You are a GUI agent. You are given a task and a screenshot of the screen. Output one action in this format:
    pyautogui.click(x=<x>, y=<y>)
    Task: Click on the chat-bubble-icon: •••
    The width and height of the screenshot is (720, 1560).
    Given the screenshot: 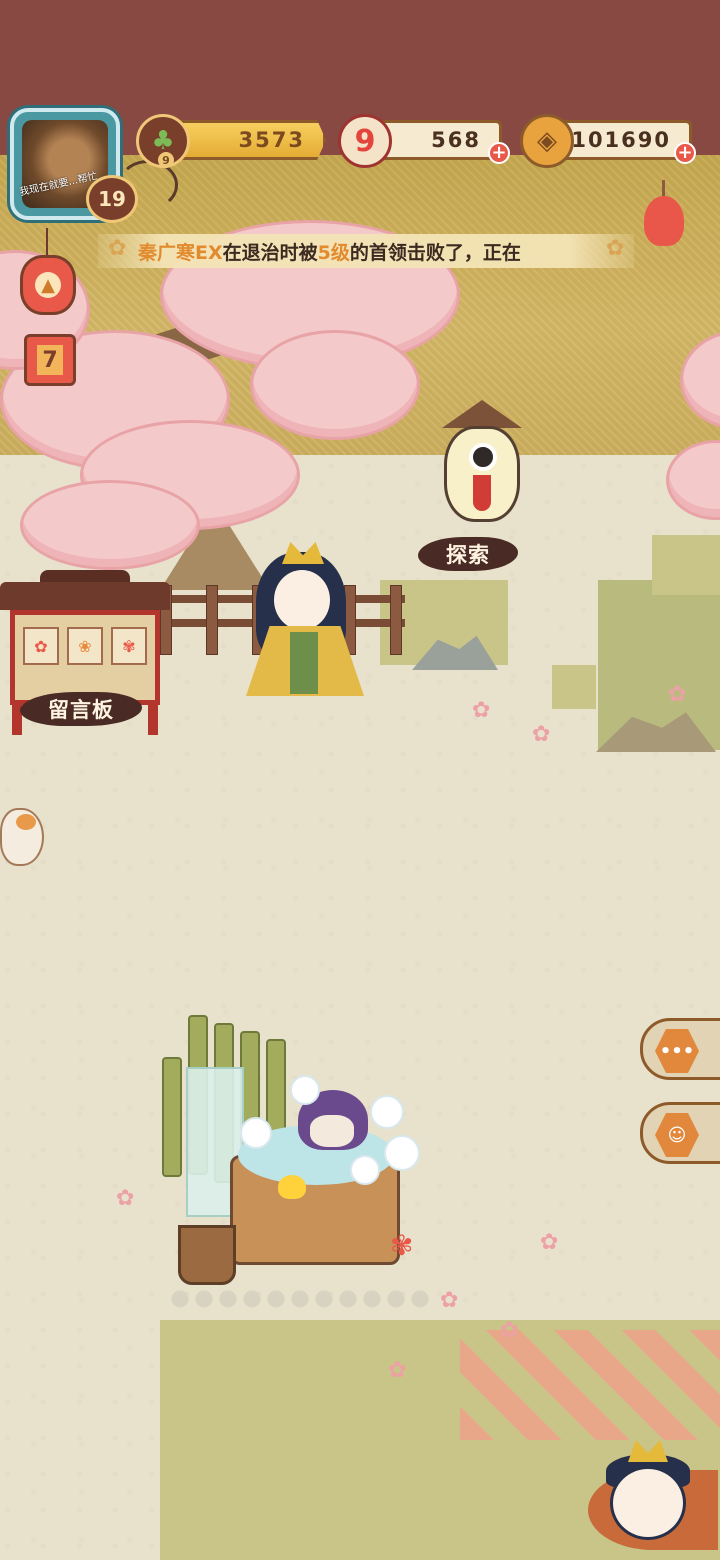 What is the action you would take?
    pyautogui.click(x=677, y=1051)
    